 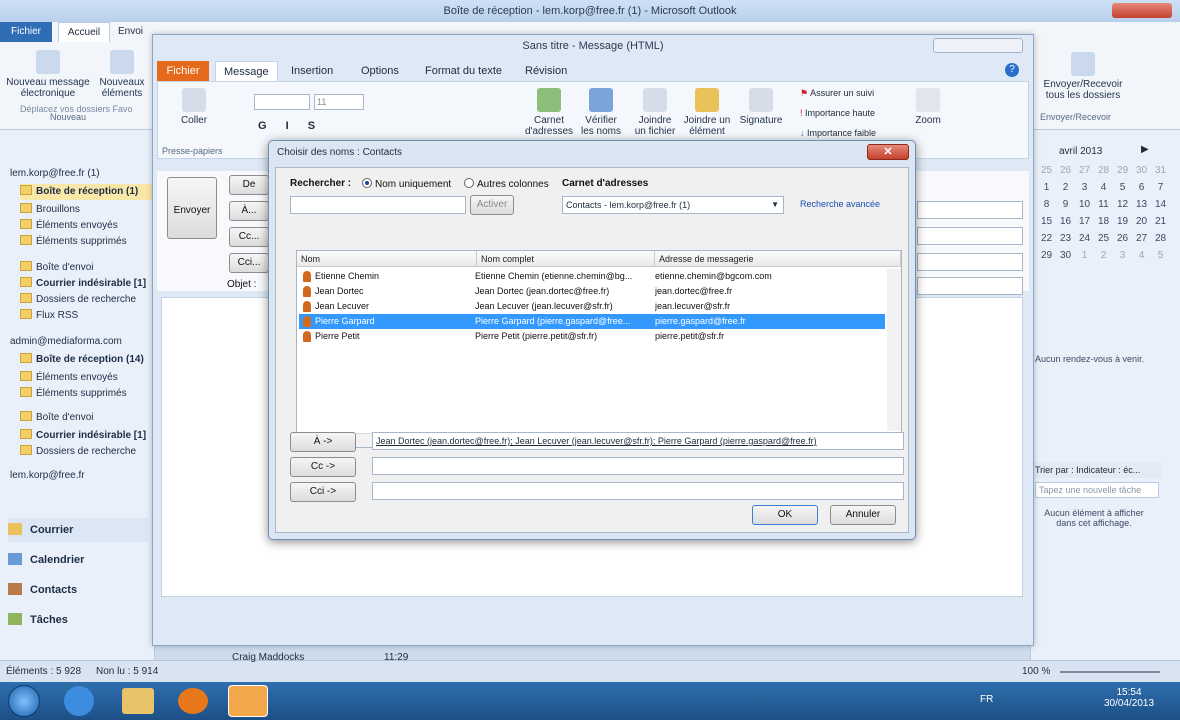 What do you see at coordinates (83, 436) in the screenshot?
I see `folder-junk-2: Courrier indésirable [1]` at bounding box center [83, 436].